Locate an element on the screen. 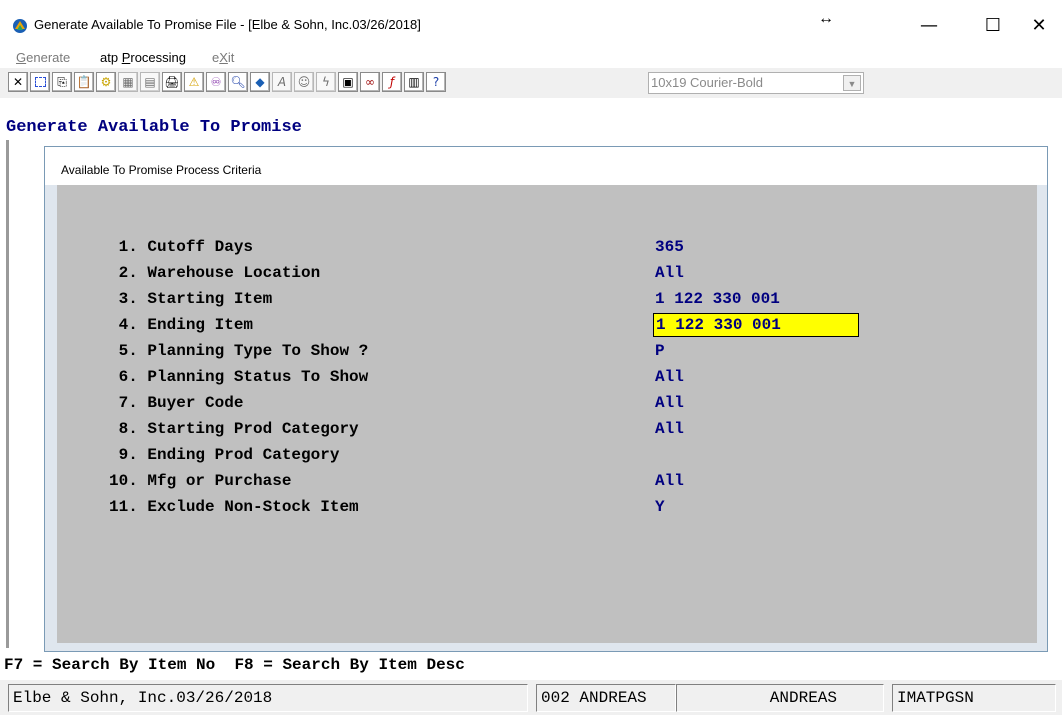 This screenshot has height=715, width=1062. properties-icon: ▦ is located at coordinates (128, 82).